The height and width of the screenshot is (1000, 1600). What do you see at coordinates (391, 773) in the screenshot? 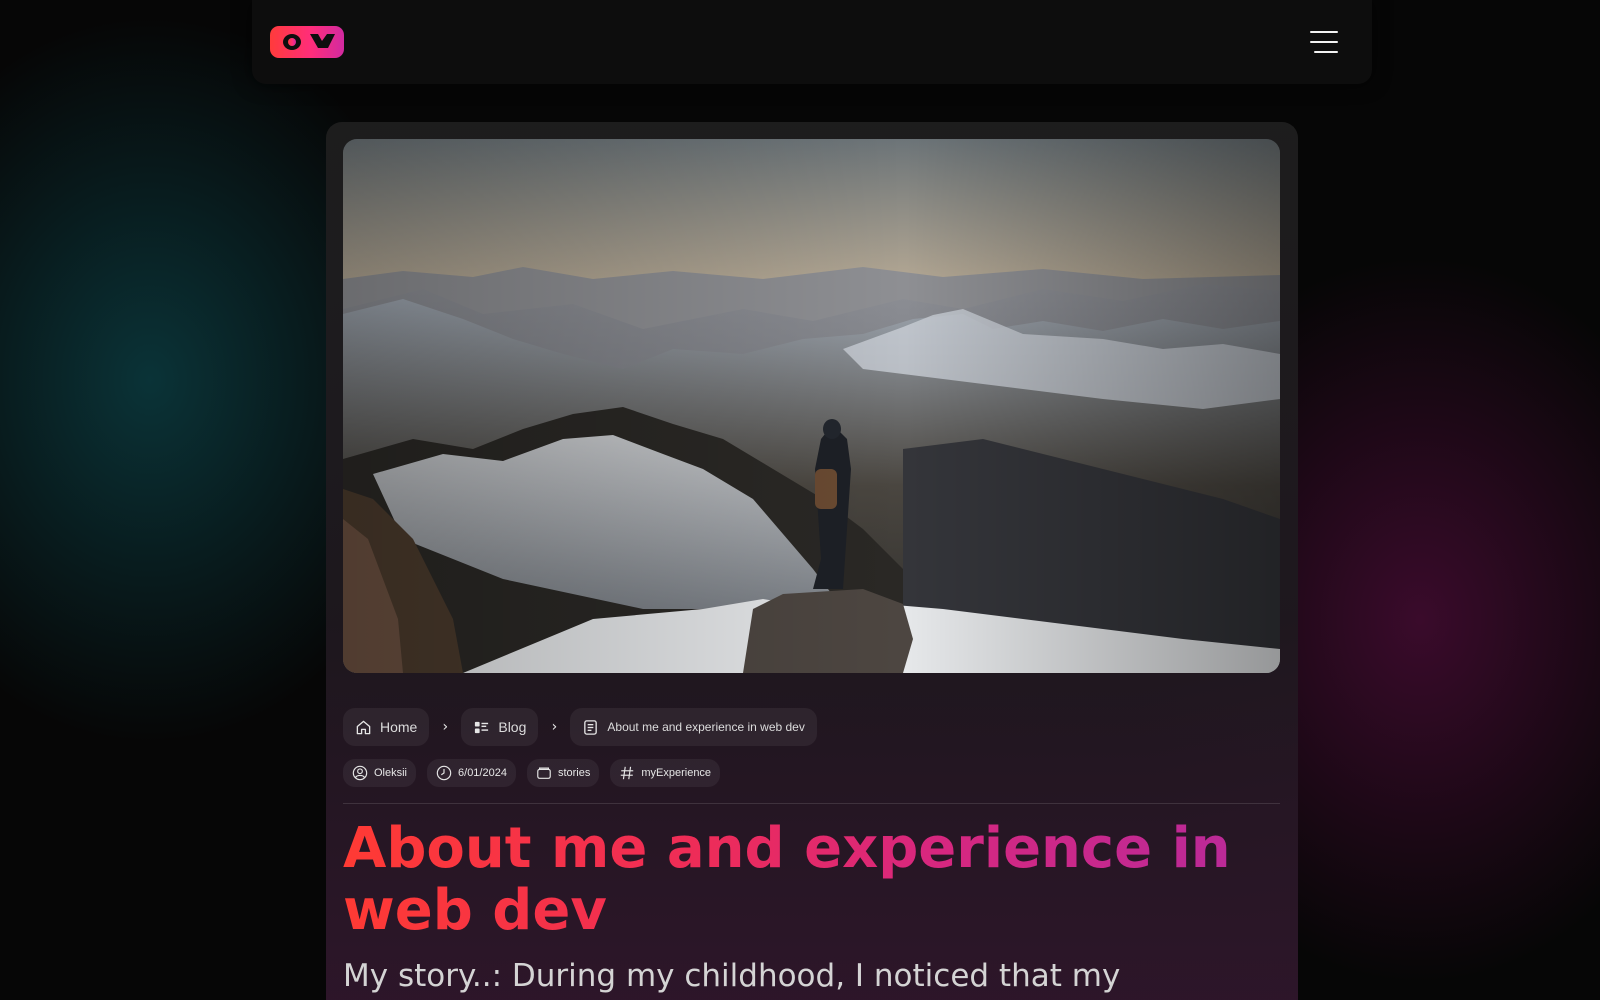
I see `author-name: Oleksii` at bounding box center [391, 773].